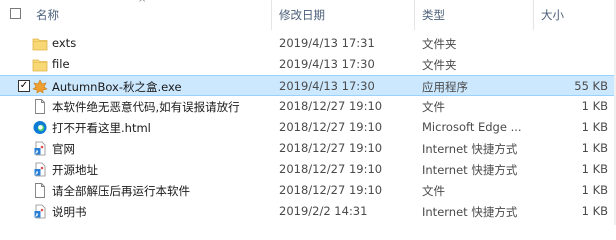  I want to click on file-name: 打不开看这里.html, so click(101, 128).